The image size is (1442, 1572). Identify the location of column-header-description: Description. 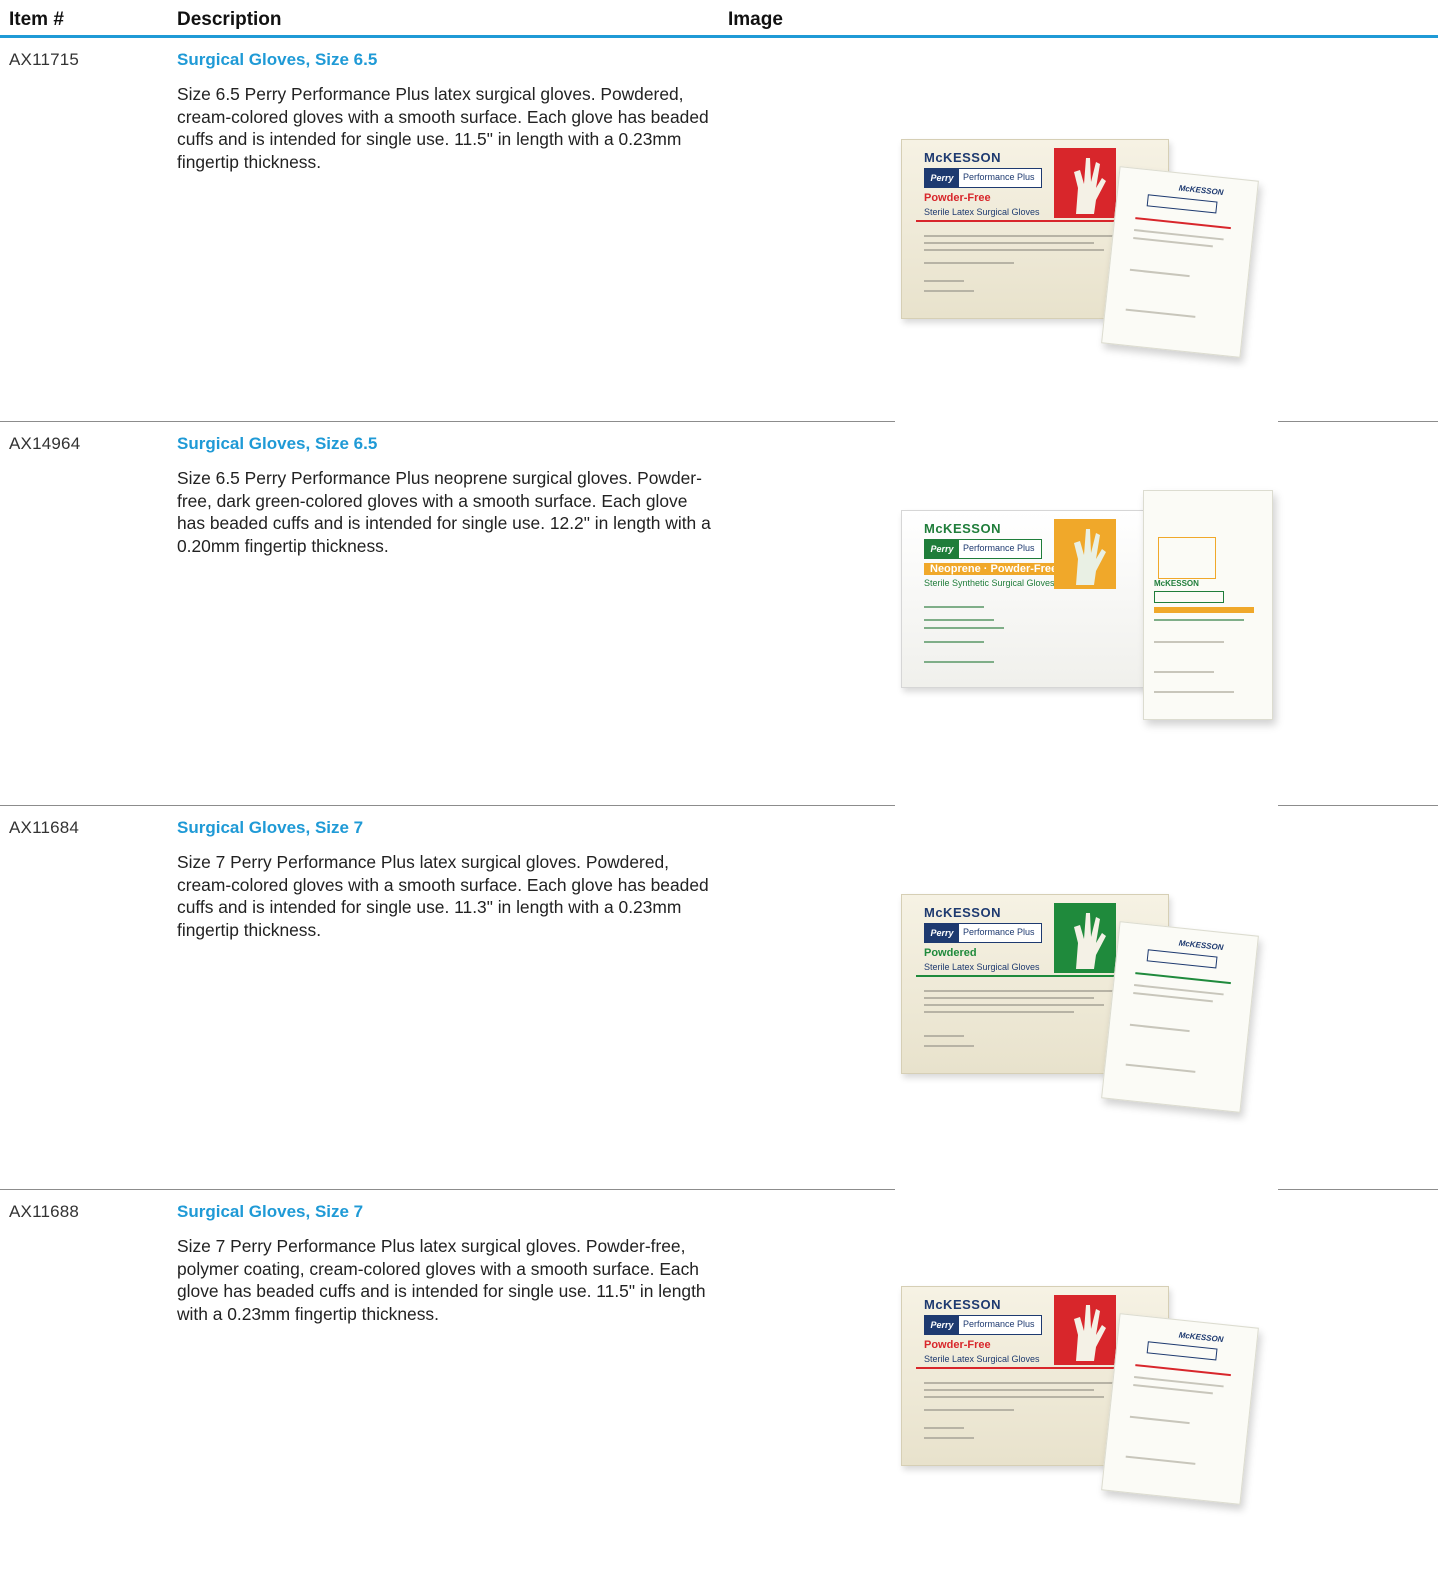
(229, 19).